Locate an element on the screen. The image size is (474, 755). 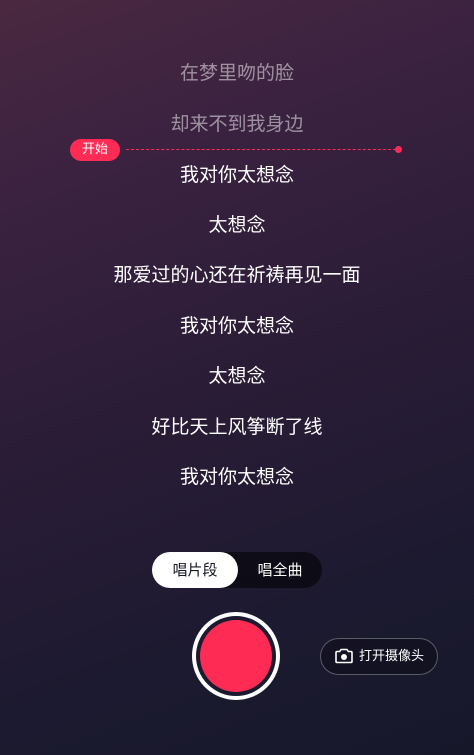
start-marker-line is located at coordinates (261, 149).